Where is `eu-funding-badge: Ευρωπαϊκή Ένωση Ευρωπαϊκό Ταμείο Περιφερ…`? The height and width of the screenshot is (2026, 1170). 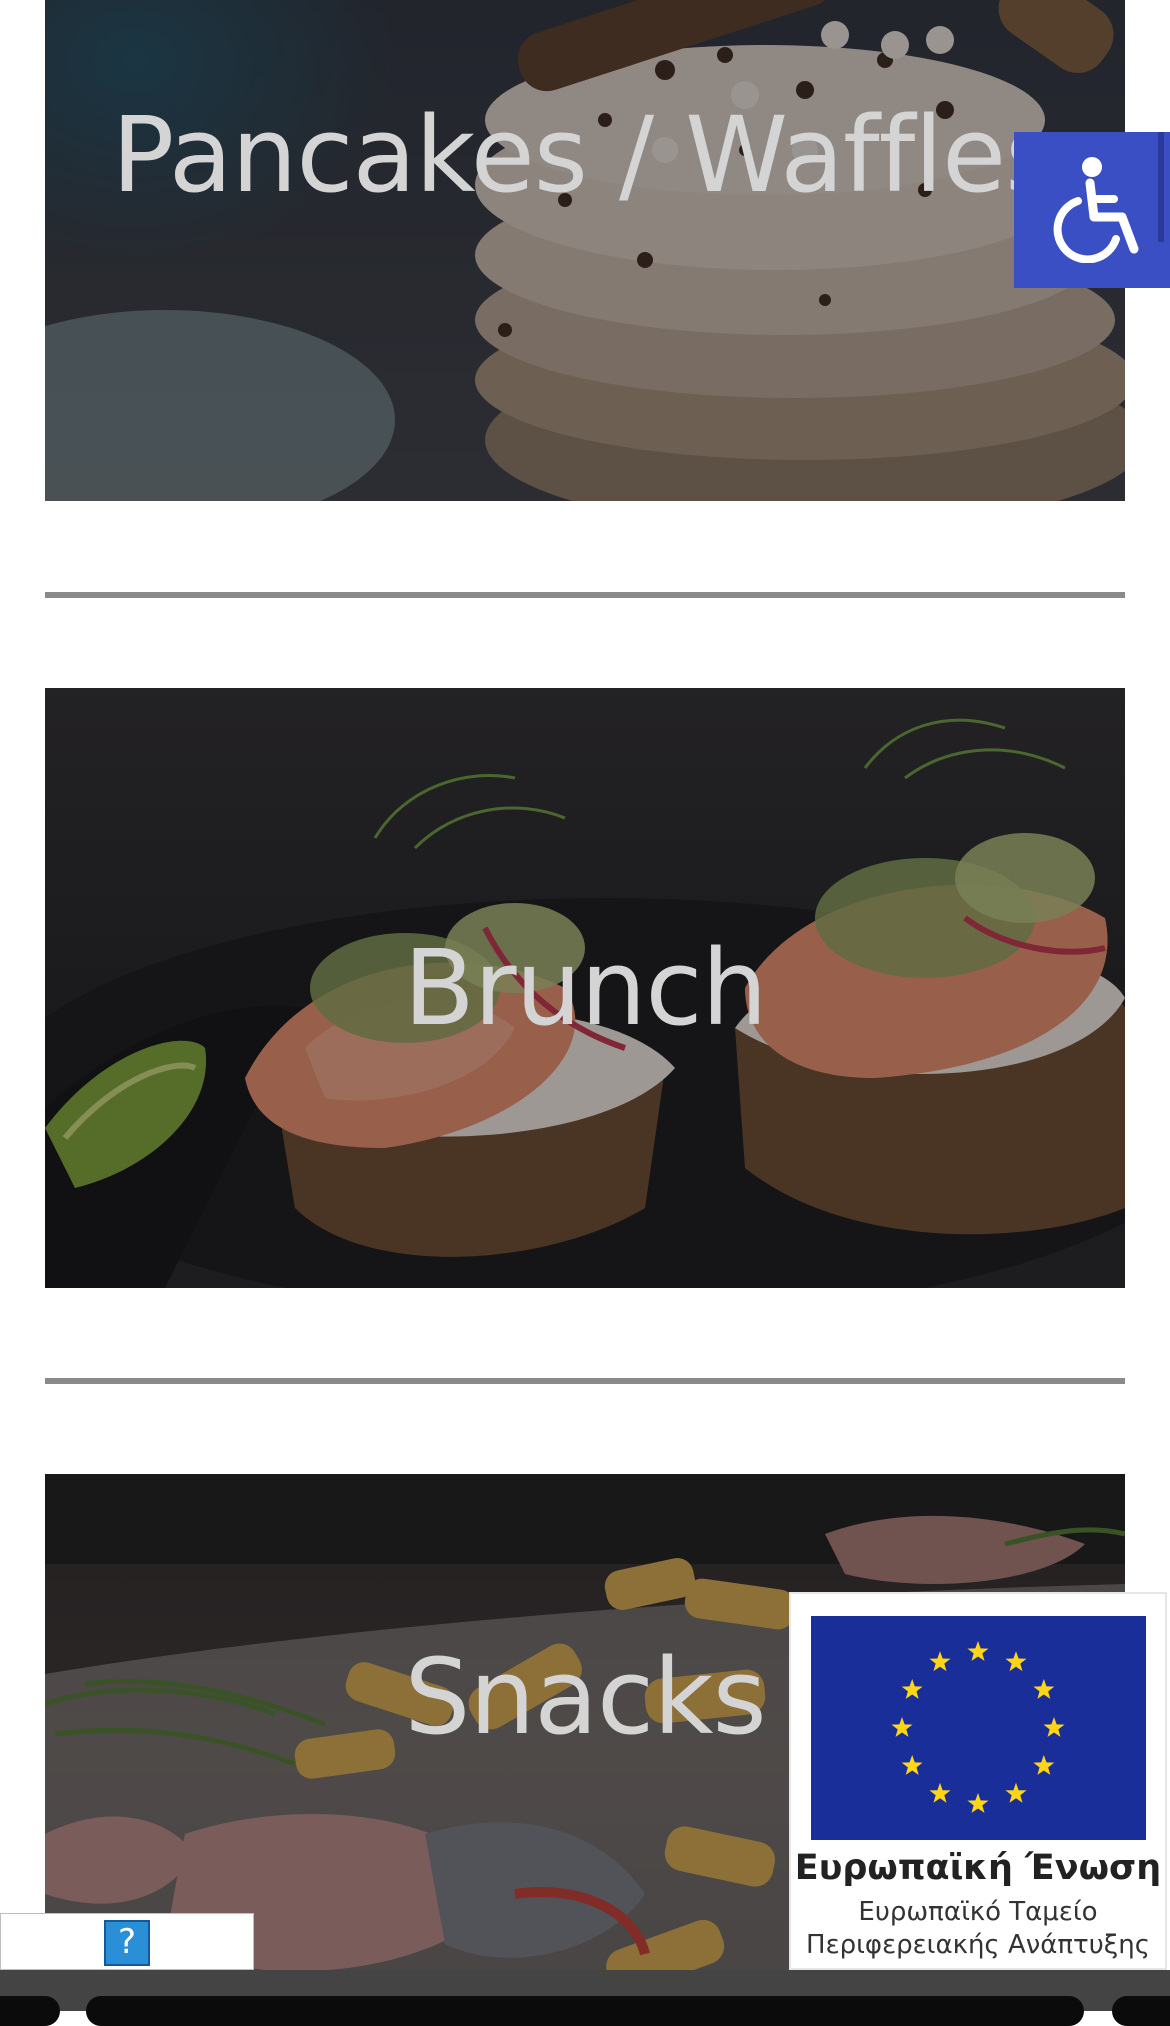
eu-funding-badge: Ευρωπαϊκή Ένωση Ευρωπαϊκό Ταμείο Περιφερ… is located at coordinates (978, 1781).